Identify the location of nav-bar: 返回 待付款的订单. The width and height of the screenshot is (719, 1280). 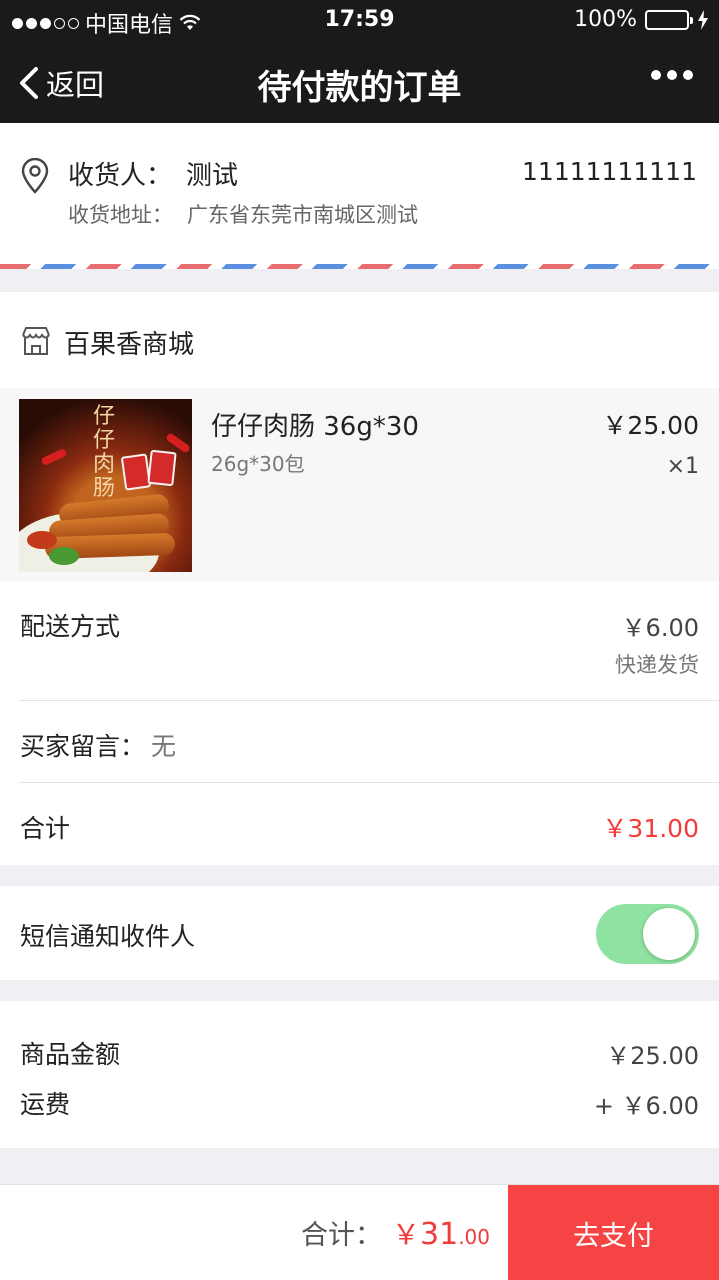
(359, 81).